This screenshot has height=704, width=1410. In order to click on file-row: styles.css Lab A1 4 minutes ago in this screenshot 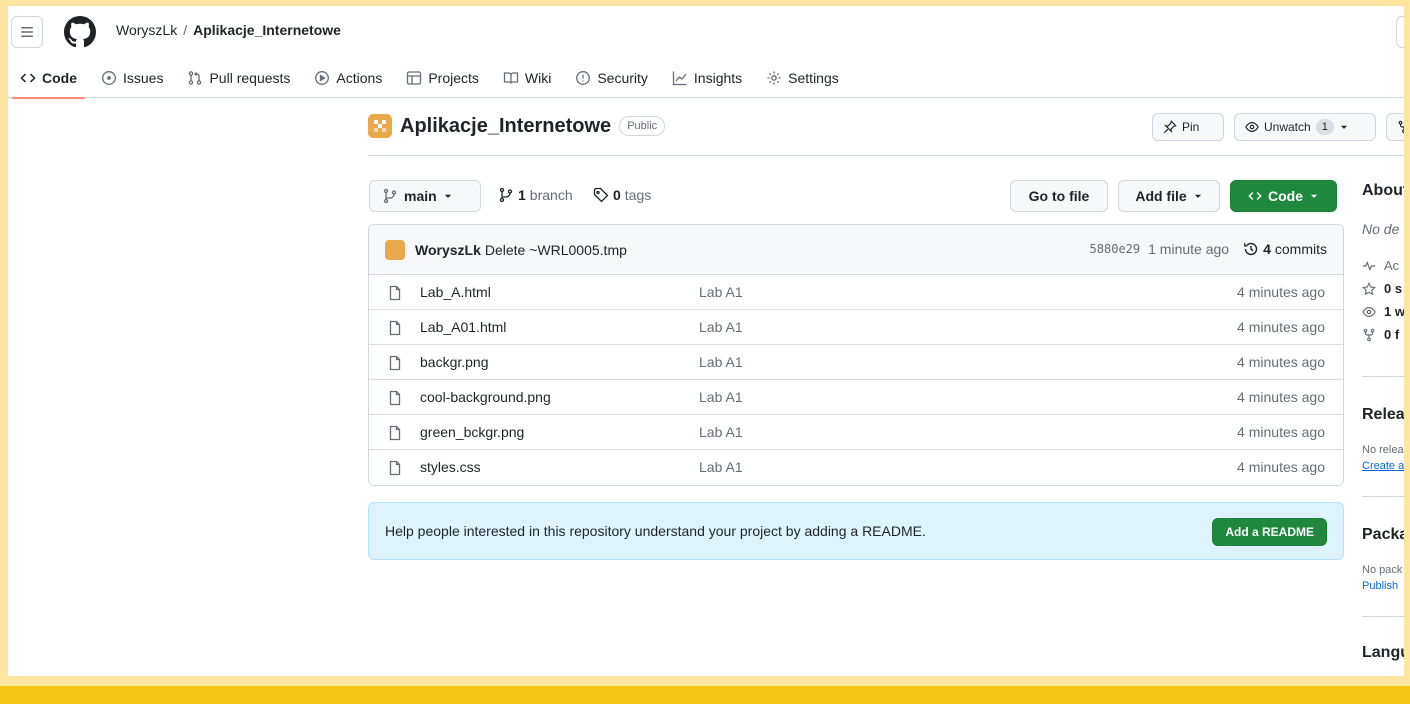, I will do `click(856, 467)`.